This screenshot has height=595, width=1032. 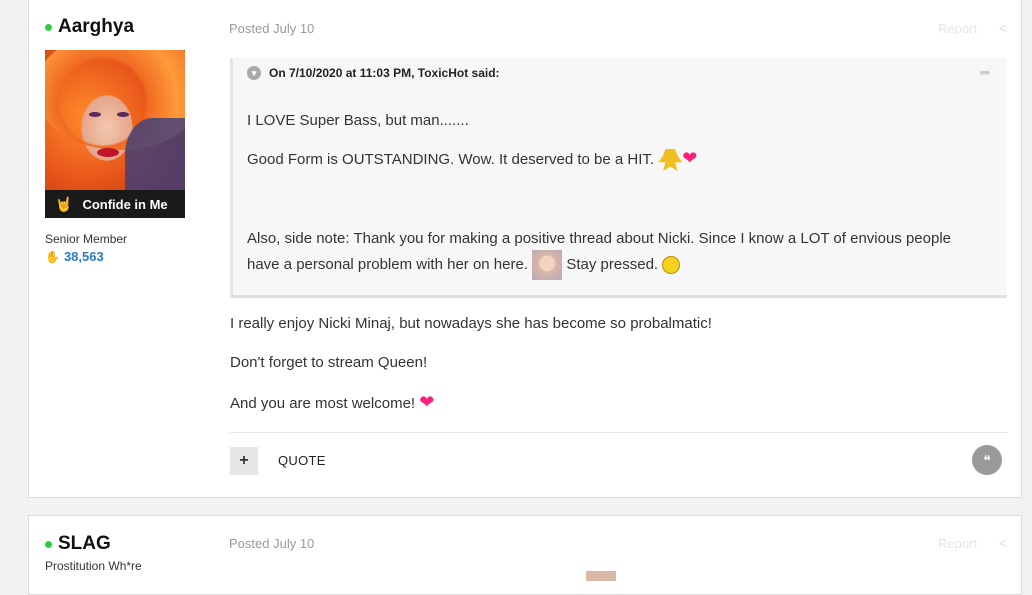 I want to click on reputation-count: 38,563, so click(x=83, y=256).